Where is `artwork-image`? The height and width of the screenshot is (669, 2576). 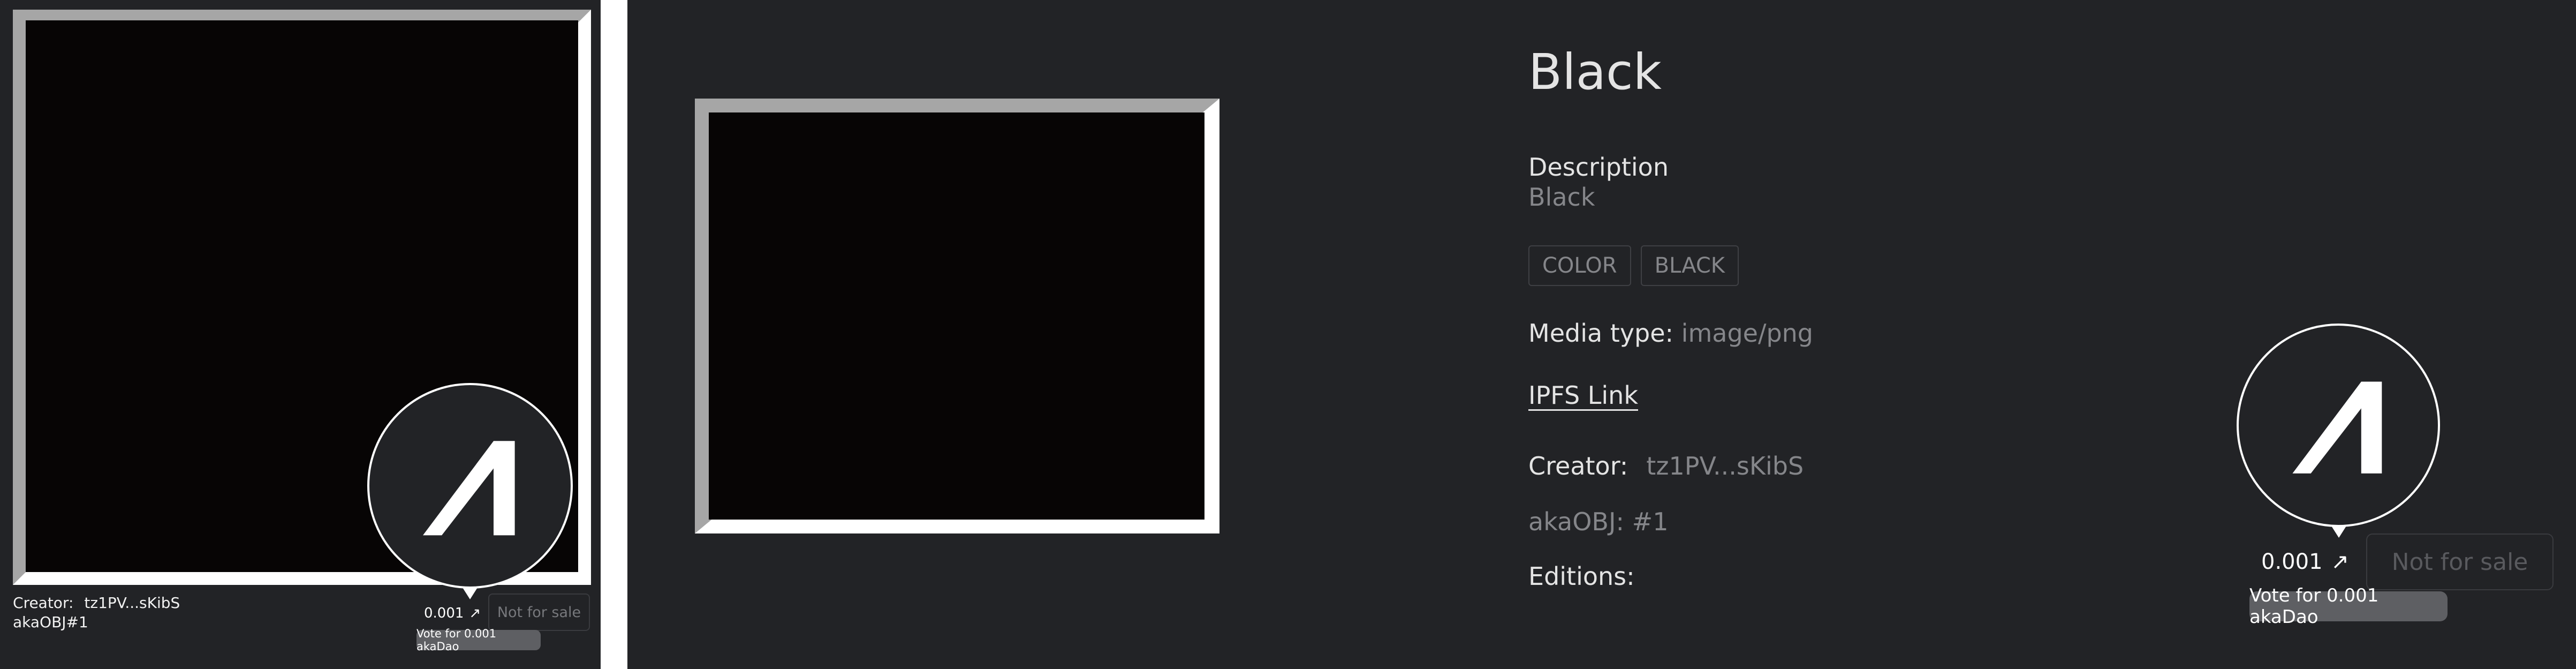 artwork-image is located at coordinates (956, 316).